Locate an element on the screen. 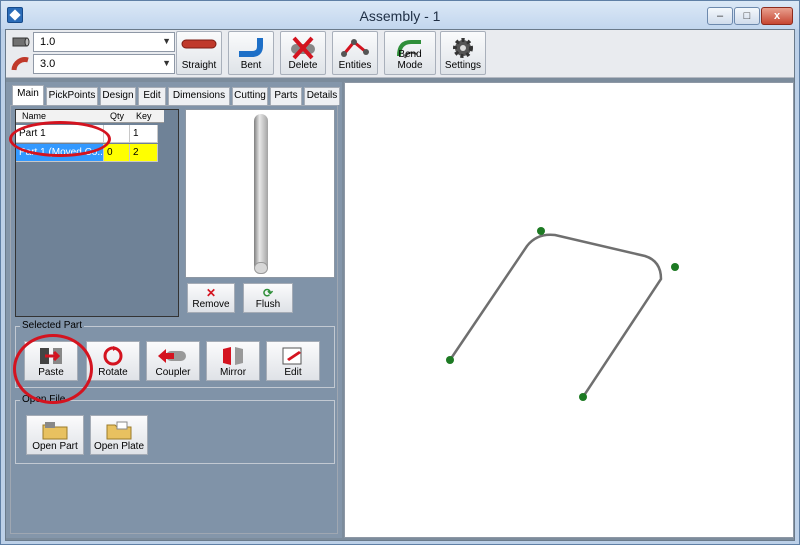 The height and width of the screenshot is (545, 800). tube-drawing is located at coordinates (562, 314).